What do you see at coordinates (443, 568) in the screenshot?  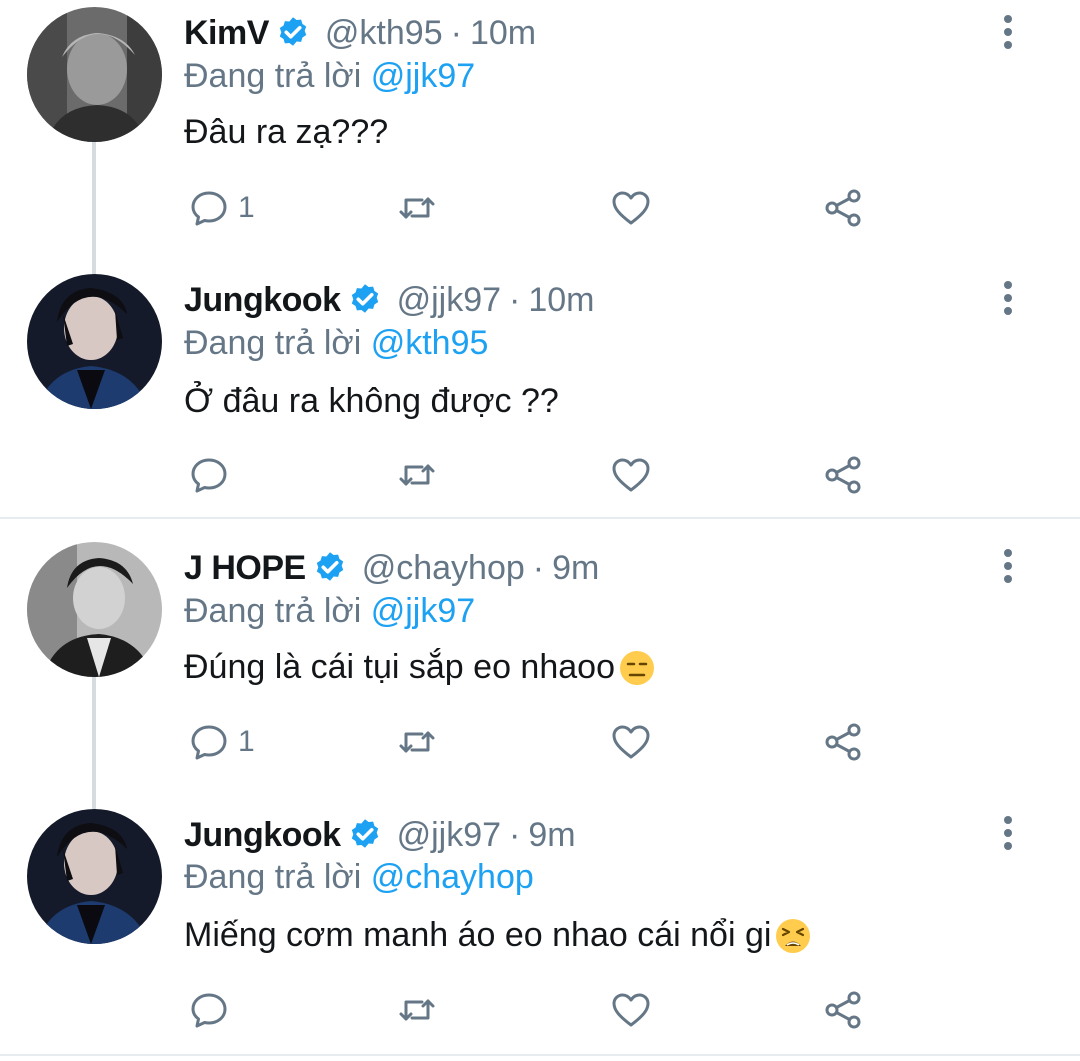 I see `user-handle: @chayhop` at bounding box center [443, 568].